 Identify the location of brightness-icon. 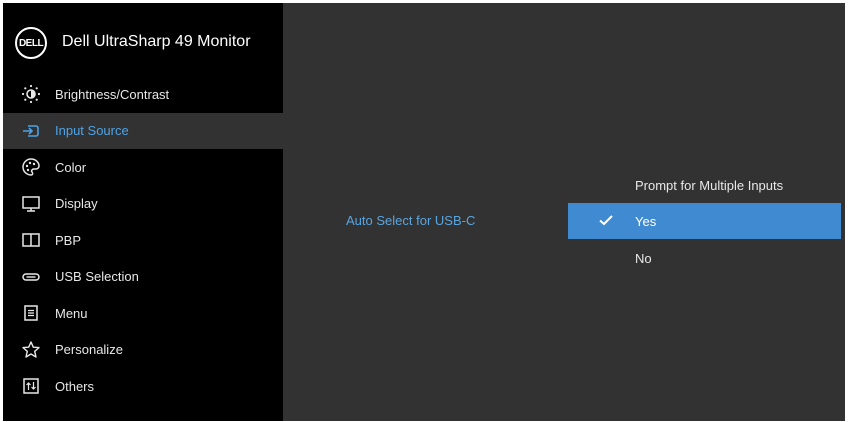
(31, 94).